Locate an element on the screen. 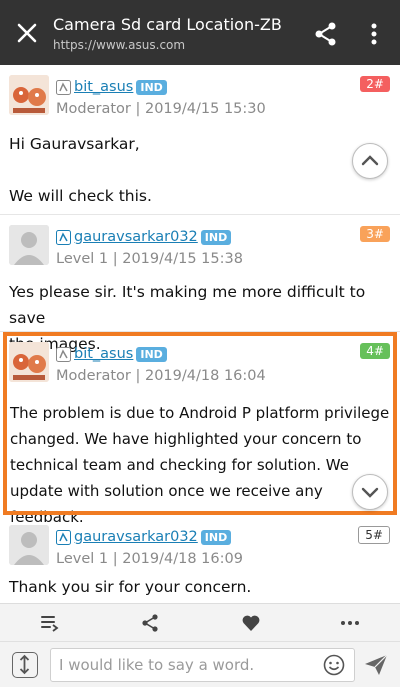 The width and height of the screenshot is (400, 687). user-role: Moderator is located at coordinates (93, 109).